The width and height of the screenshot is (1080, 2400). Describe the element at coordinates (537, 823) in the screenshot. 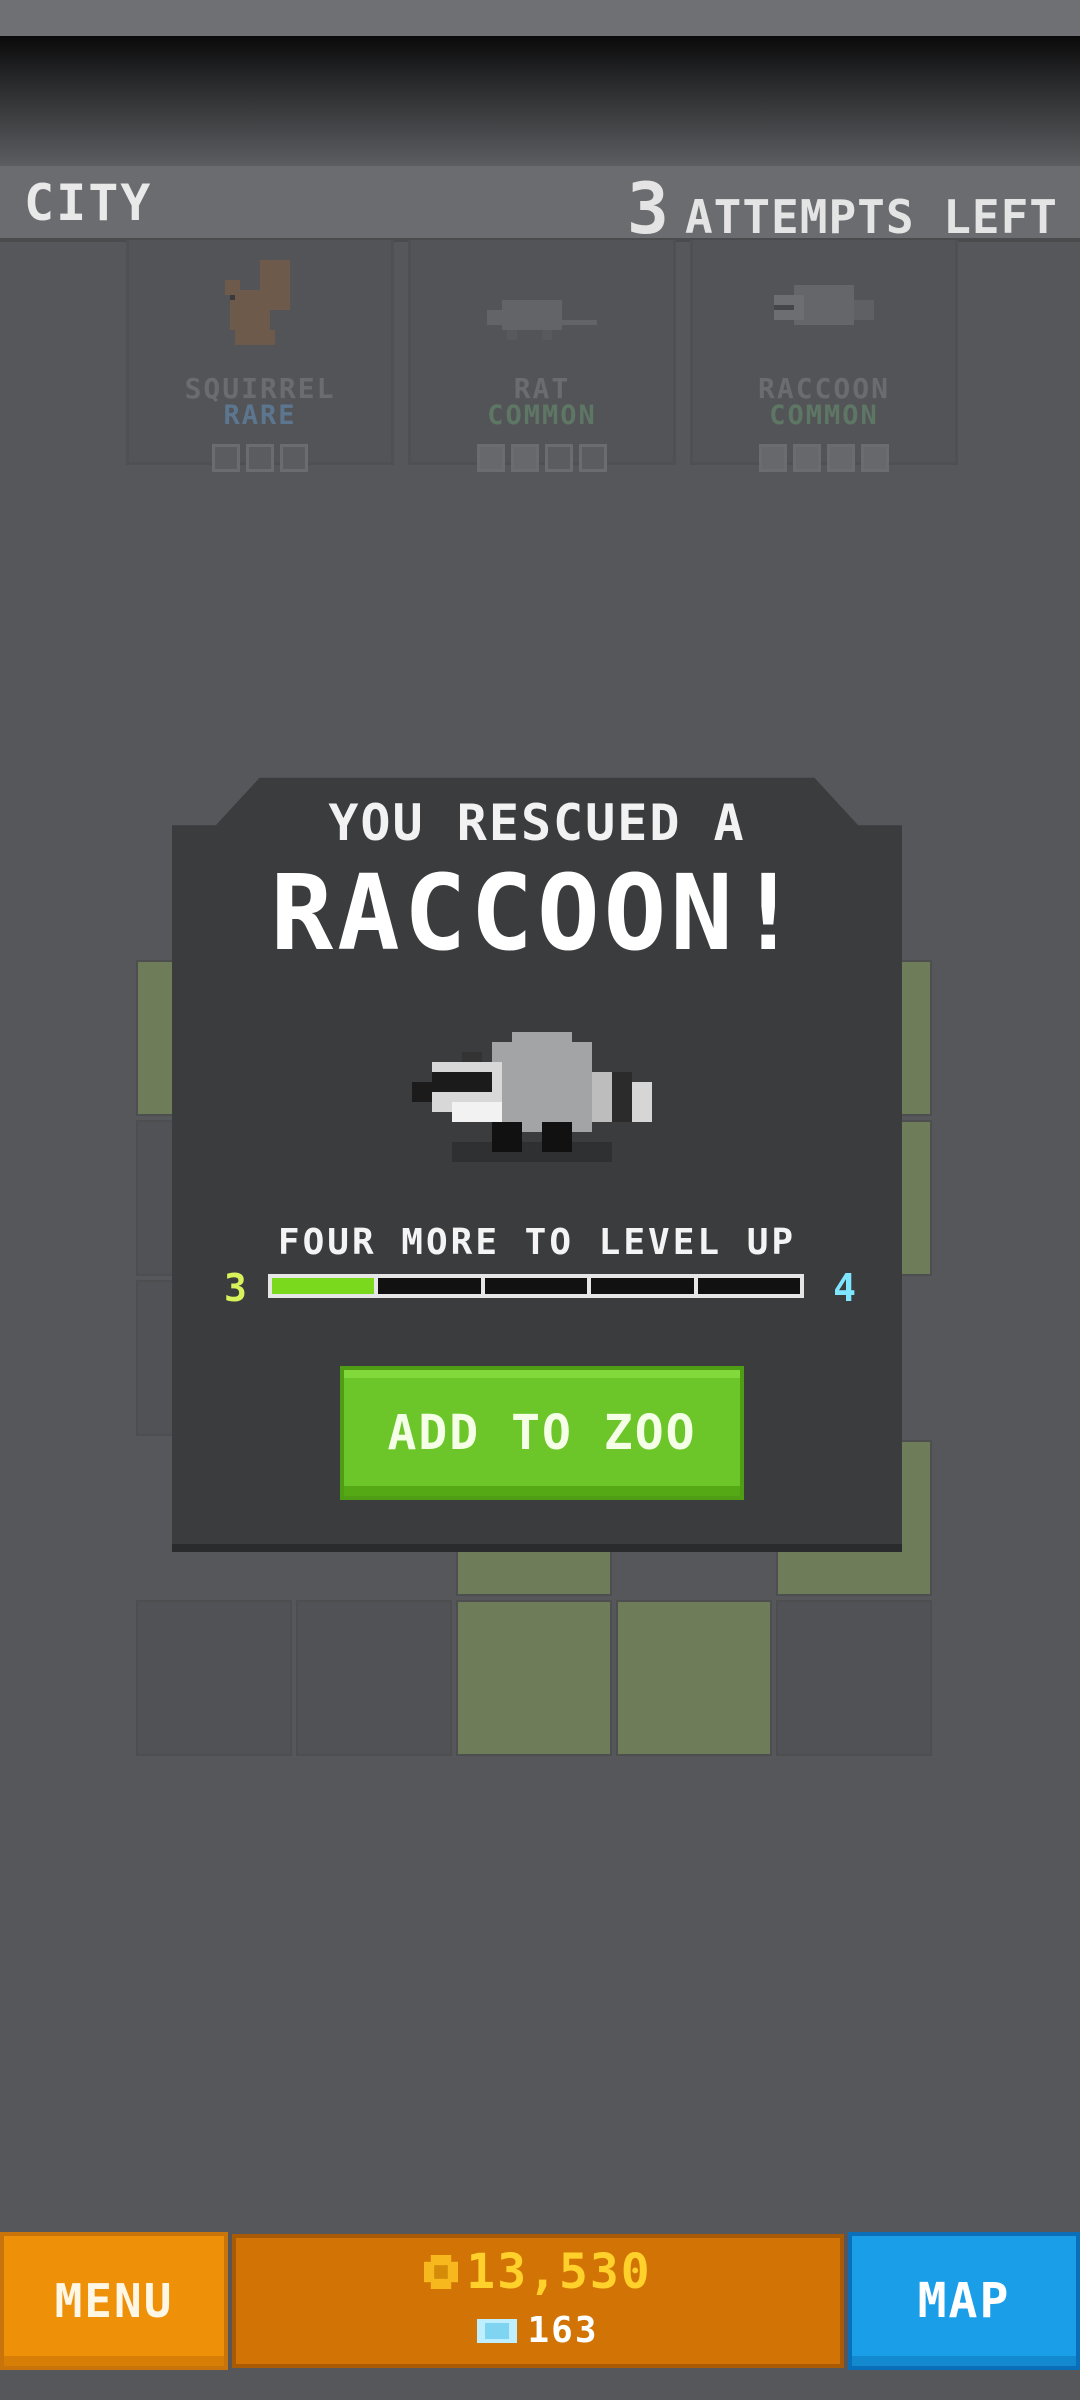

I see `rescued-label: YOU RESCUED A` at that location.